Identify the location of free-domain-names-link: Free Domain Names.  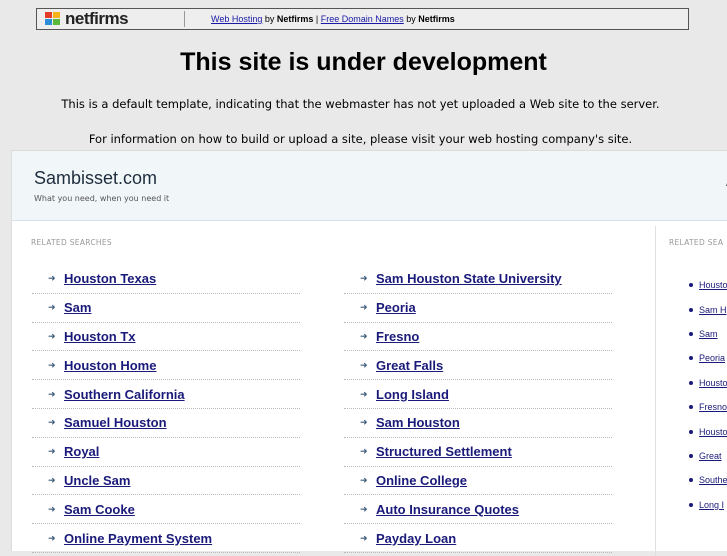
(362, 19).